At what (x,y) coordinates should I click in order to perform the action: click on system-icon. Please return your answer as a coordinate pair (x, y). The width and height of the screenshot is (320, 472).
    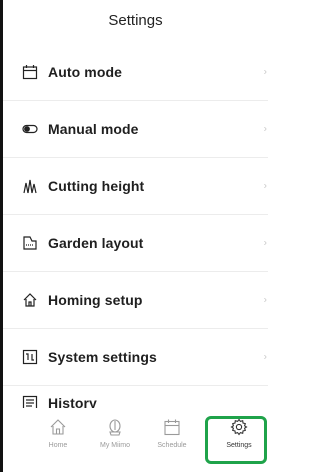
    Looking at the image, I should click on (30, 357).